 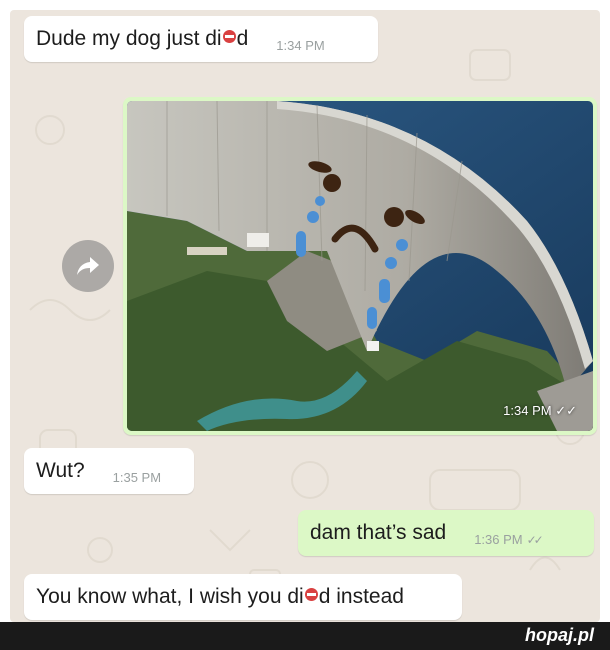 I want to click on brand-logo: hopaj.pl, so click(x=559, y=635).